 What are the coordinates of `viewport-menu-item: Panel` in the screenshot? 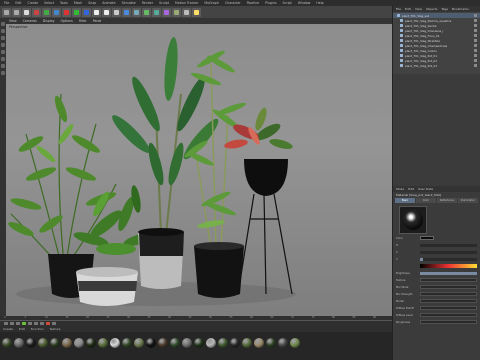 It's located at (97, 21).